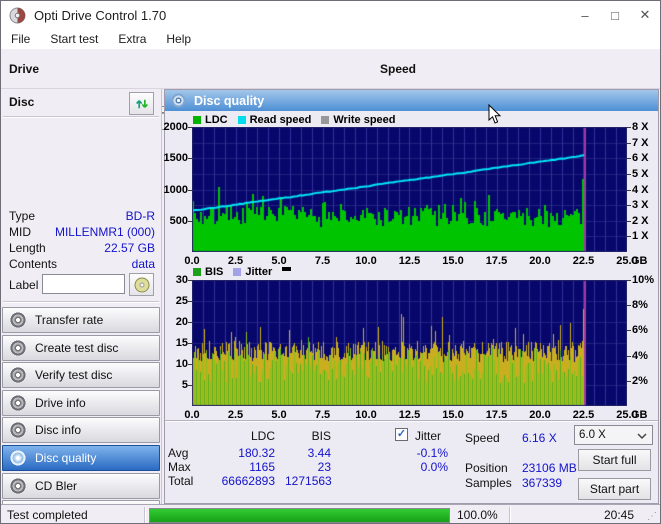  What do you see at coordinates (488, 483) in the screenshot?
I see `samples-stat-label: Samples` at bounding box center [488, 483].